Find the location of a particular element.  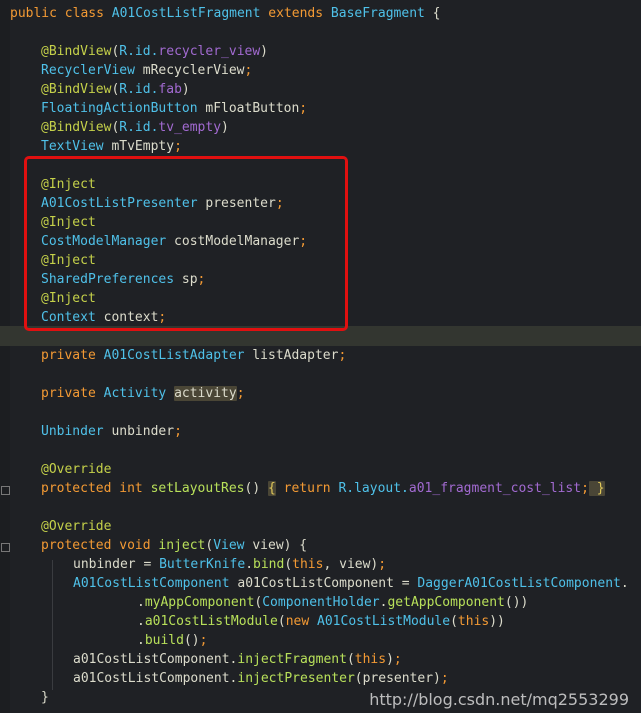

code-line: private Activity activity; is located at coordinates (341, 393).